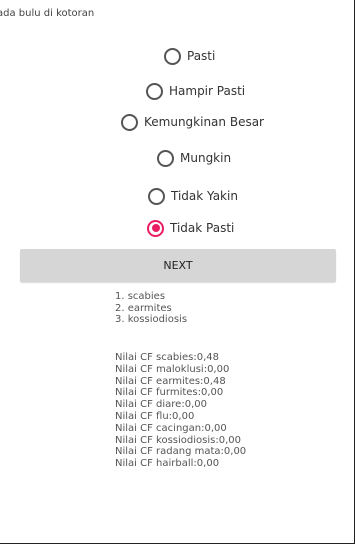  I want to click on cf-score-item: Nilai CF scabies:0,48, so click(167, 357).